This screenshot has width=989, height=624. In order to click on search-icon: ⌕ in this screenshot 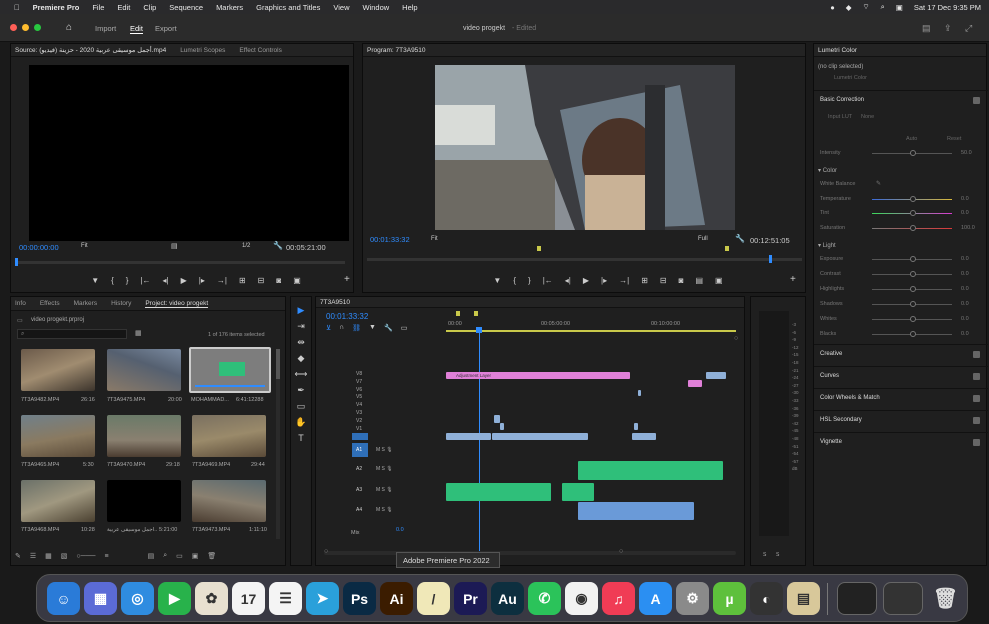, I will do `click(883, 7)`.